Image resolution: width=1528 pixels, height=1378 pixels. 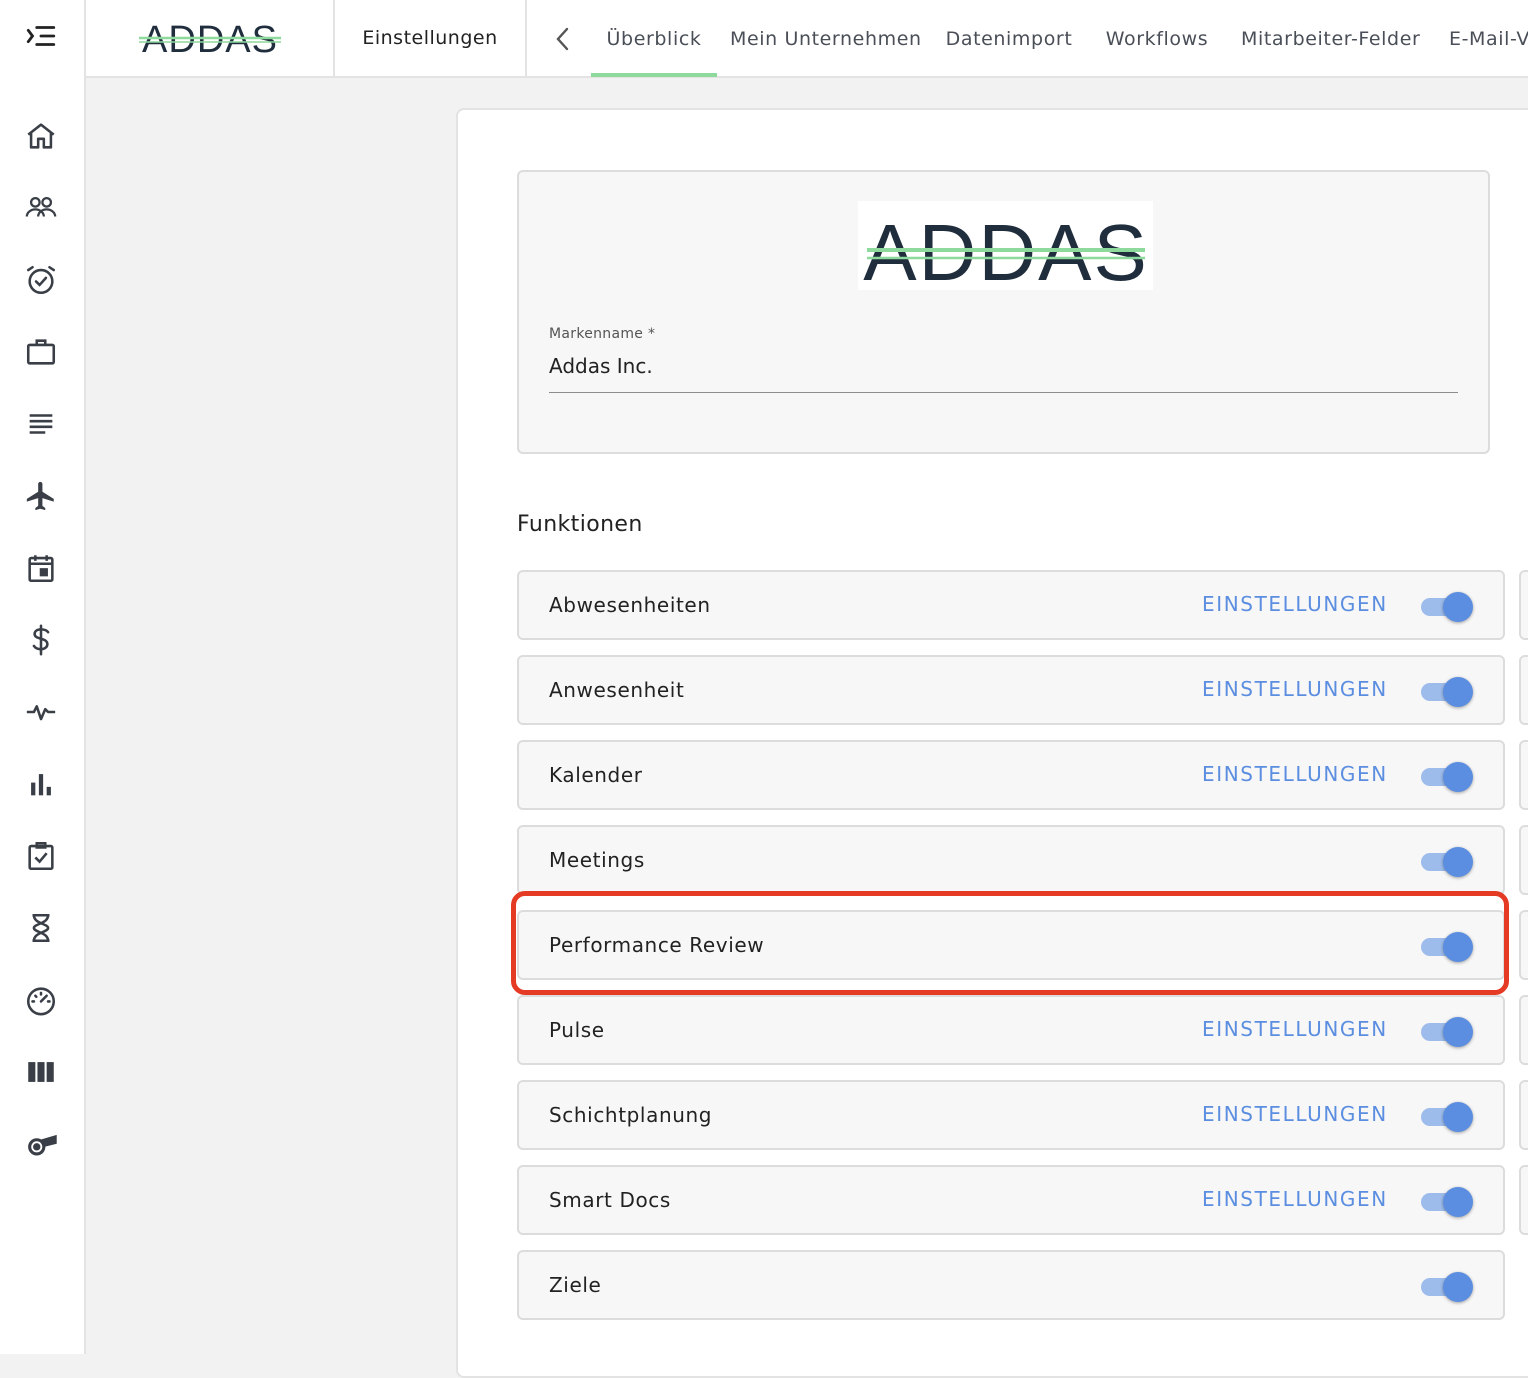 I want to click on brand-name-label: Markenname *, so click(x=602, y=334).